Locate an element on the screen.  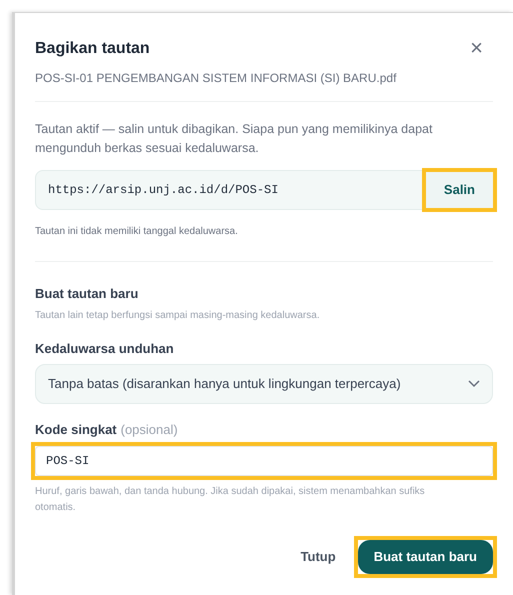
section-heading: Buat tautan baru is located at coordinates (87, 294).